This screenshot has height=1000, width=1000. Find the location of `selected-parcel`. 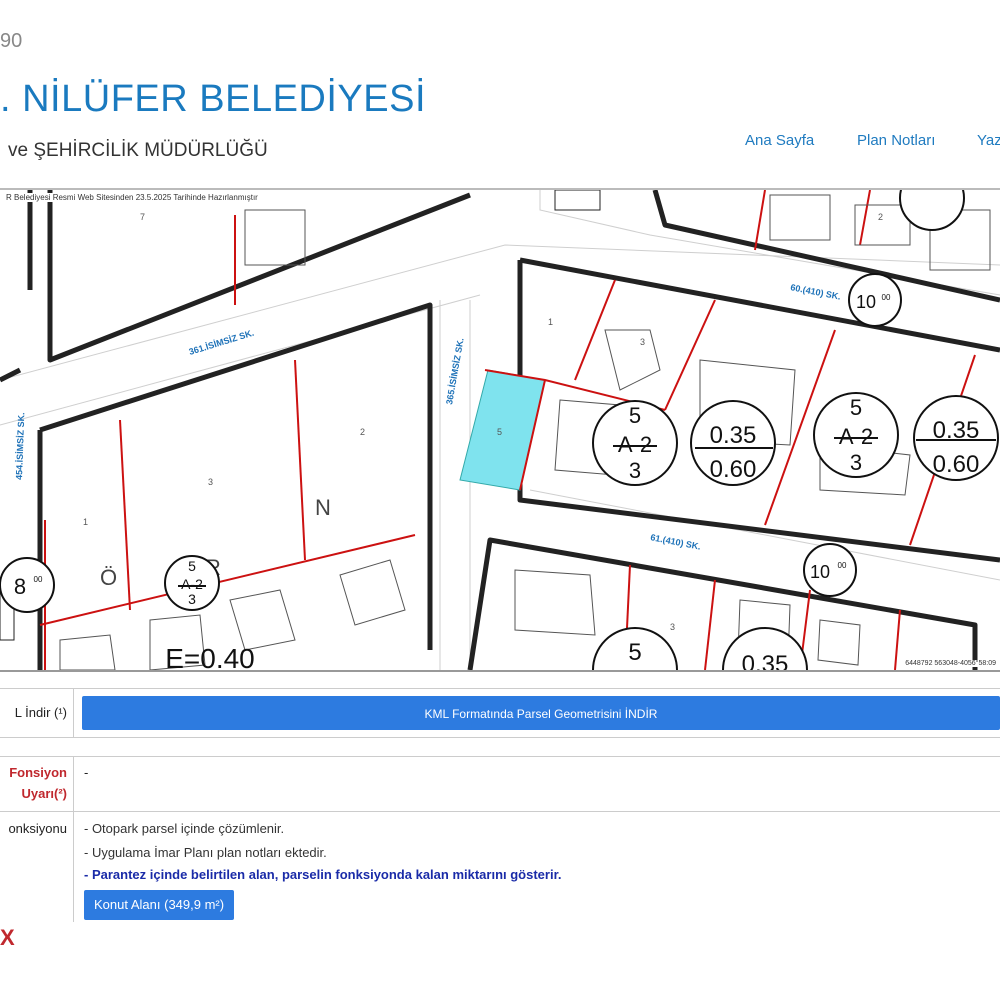

selected-parcel is located at coordinates (502, 430).